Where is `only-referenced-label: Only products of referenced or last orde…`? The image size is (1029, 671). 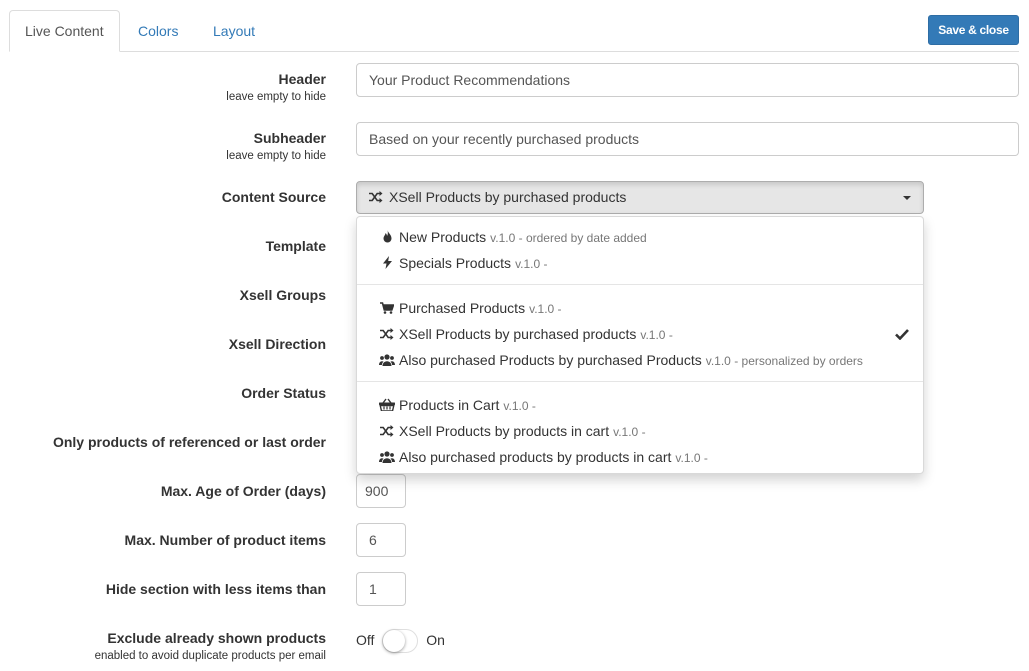 only-referenced-label: Only products of referenced or last orde… is located at coordinates (189, 442).